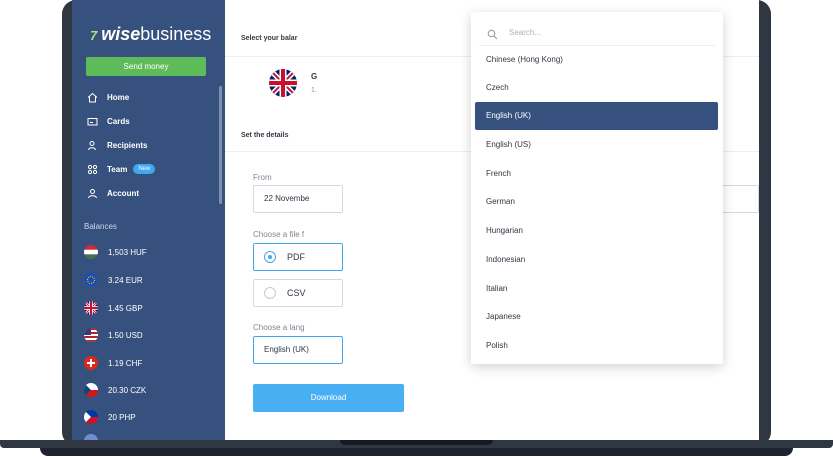 This screenshot has width=833, height=458. I want to click on czech-flag-icon, so click(91, 390).